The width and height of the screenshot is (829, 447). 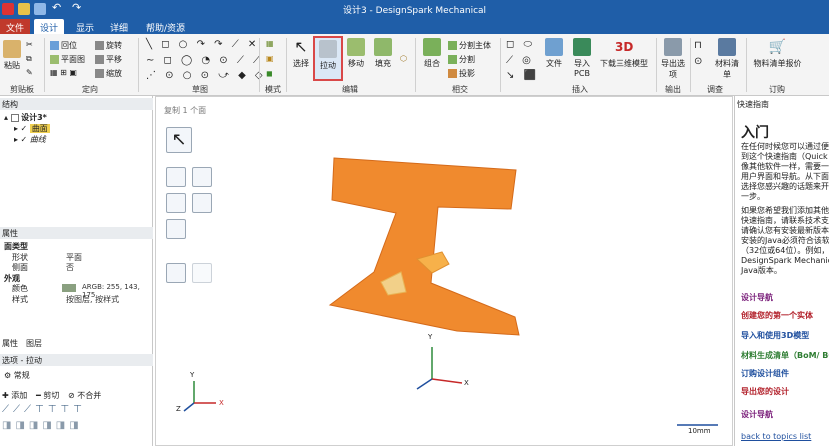 What do you see at coordinates (328, 49) in the screenshot?
I see `pull-icon` at bounding box center [328, 49].